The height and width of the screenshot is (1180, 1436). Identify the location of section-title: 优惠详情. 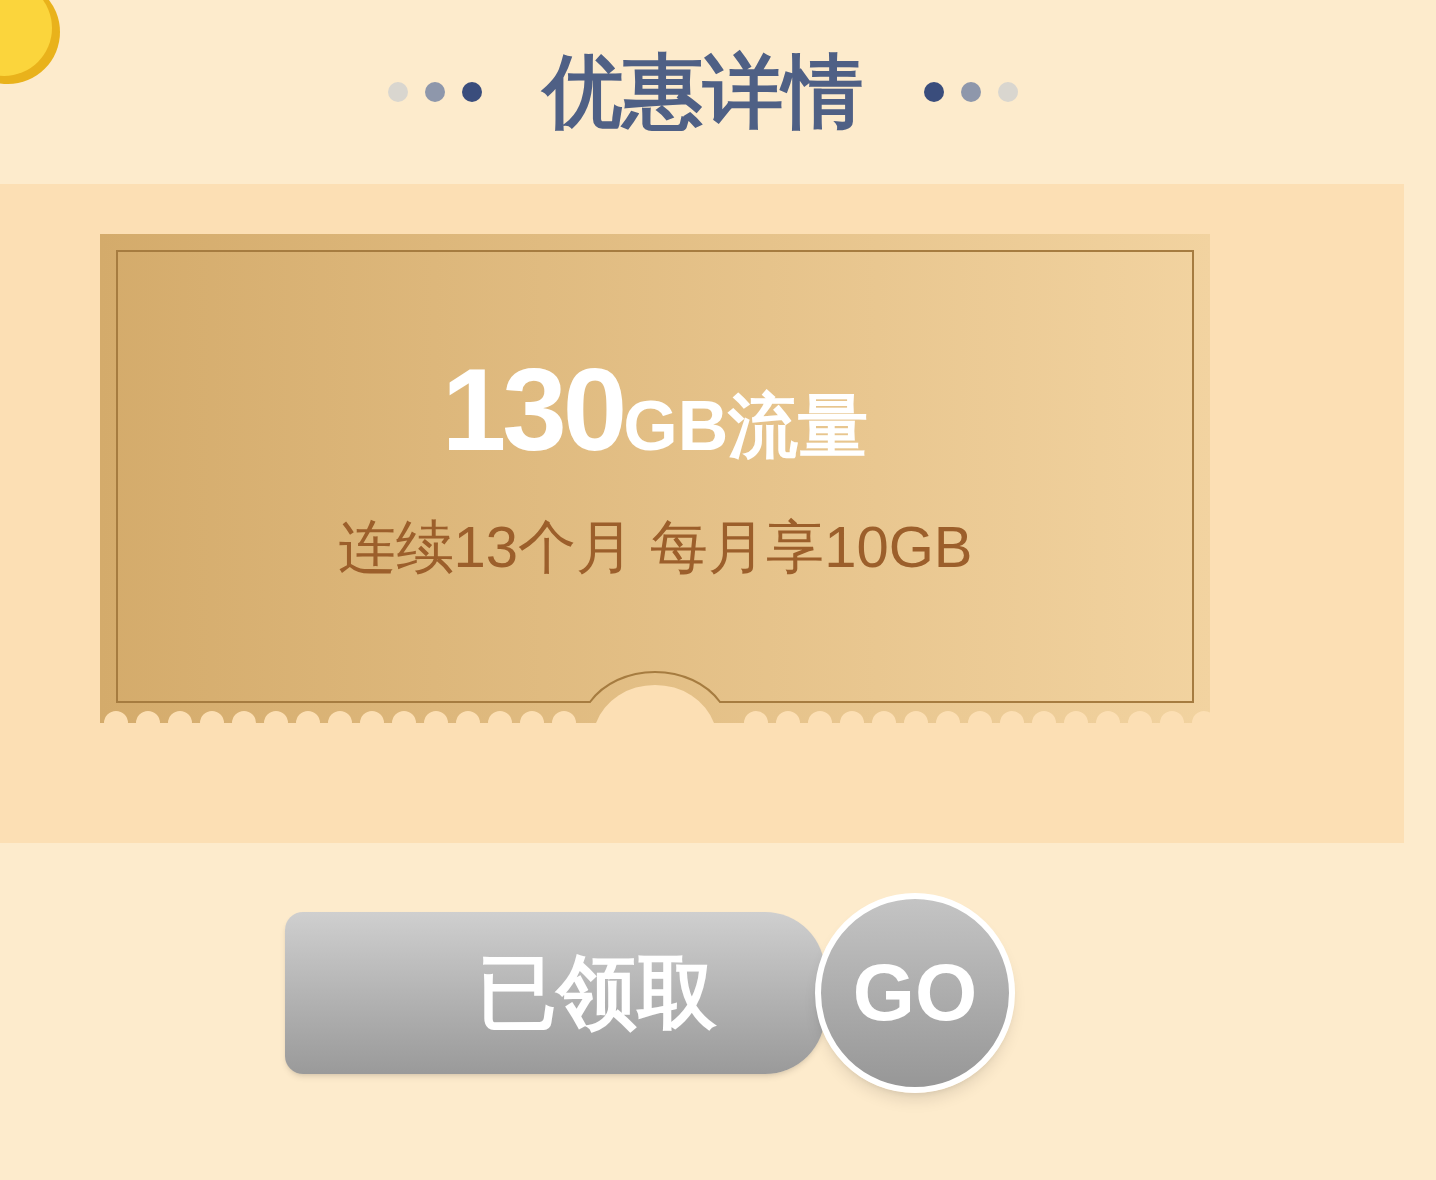
(703, 92).